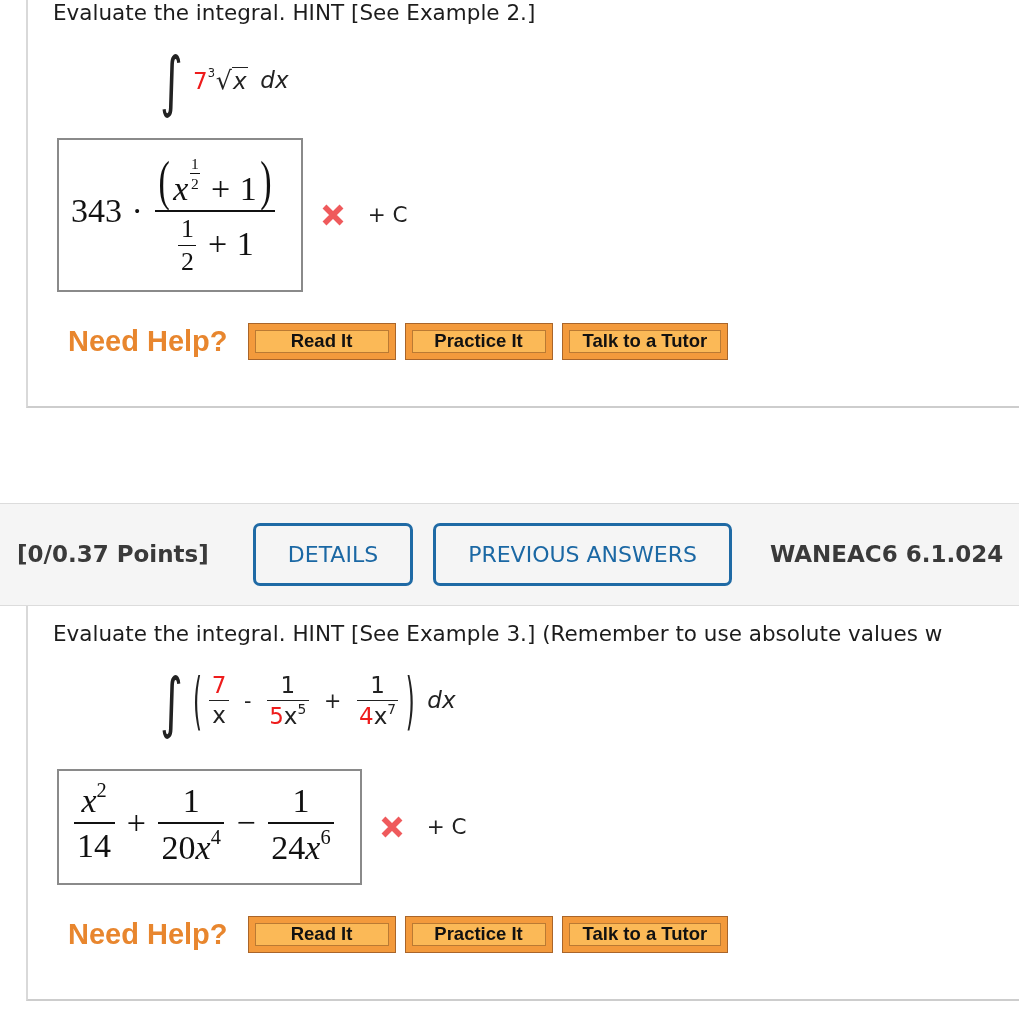  Describe the element at coordinates (215, 836) in the screenshot. I see `math-number: 4` at that location.